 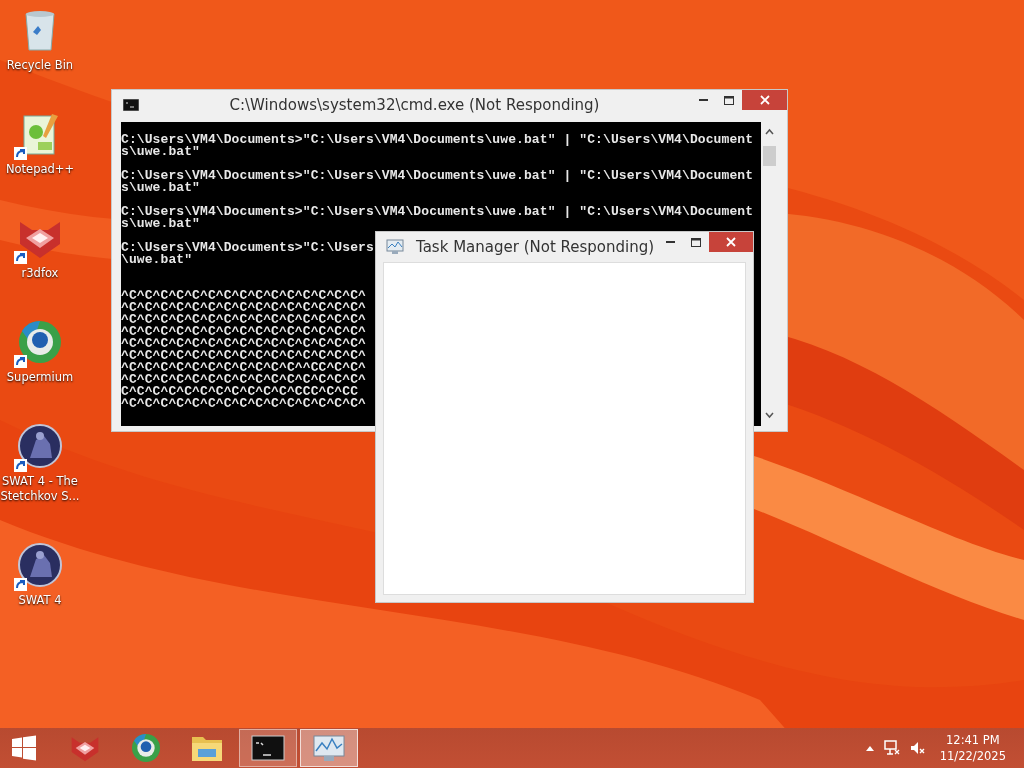 What do you see at coordinates (917, 748) in the screenshot?
I see `muted-speaker-icon` at bounding box center [917, 748].